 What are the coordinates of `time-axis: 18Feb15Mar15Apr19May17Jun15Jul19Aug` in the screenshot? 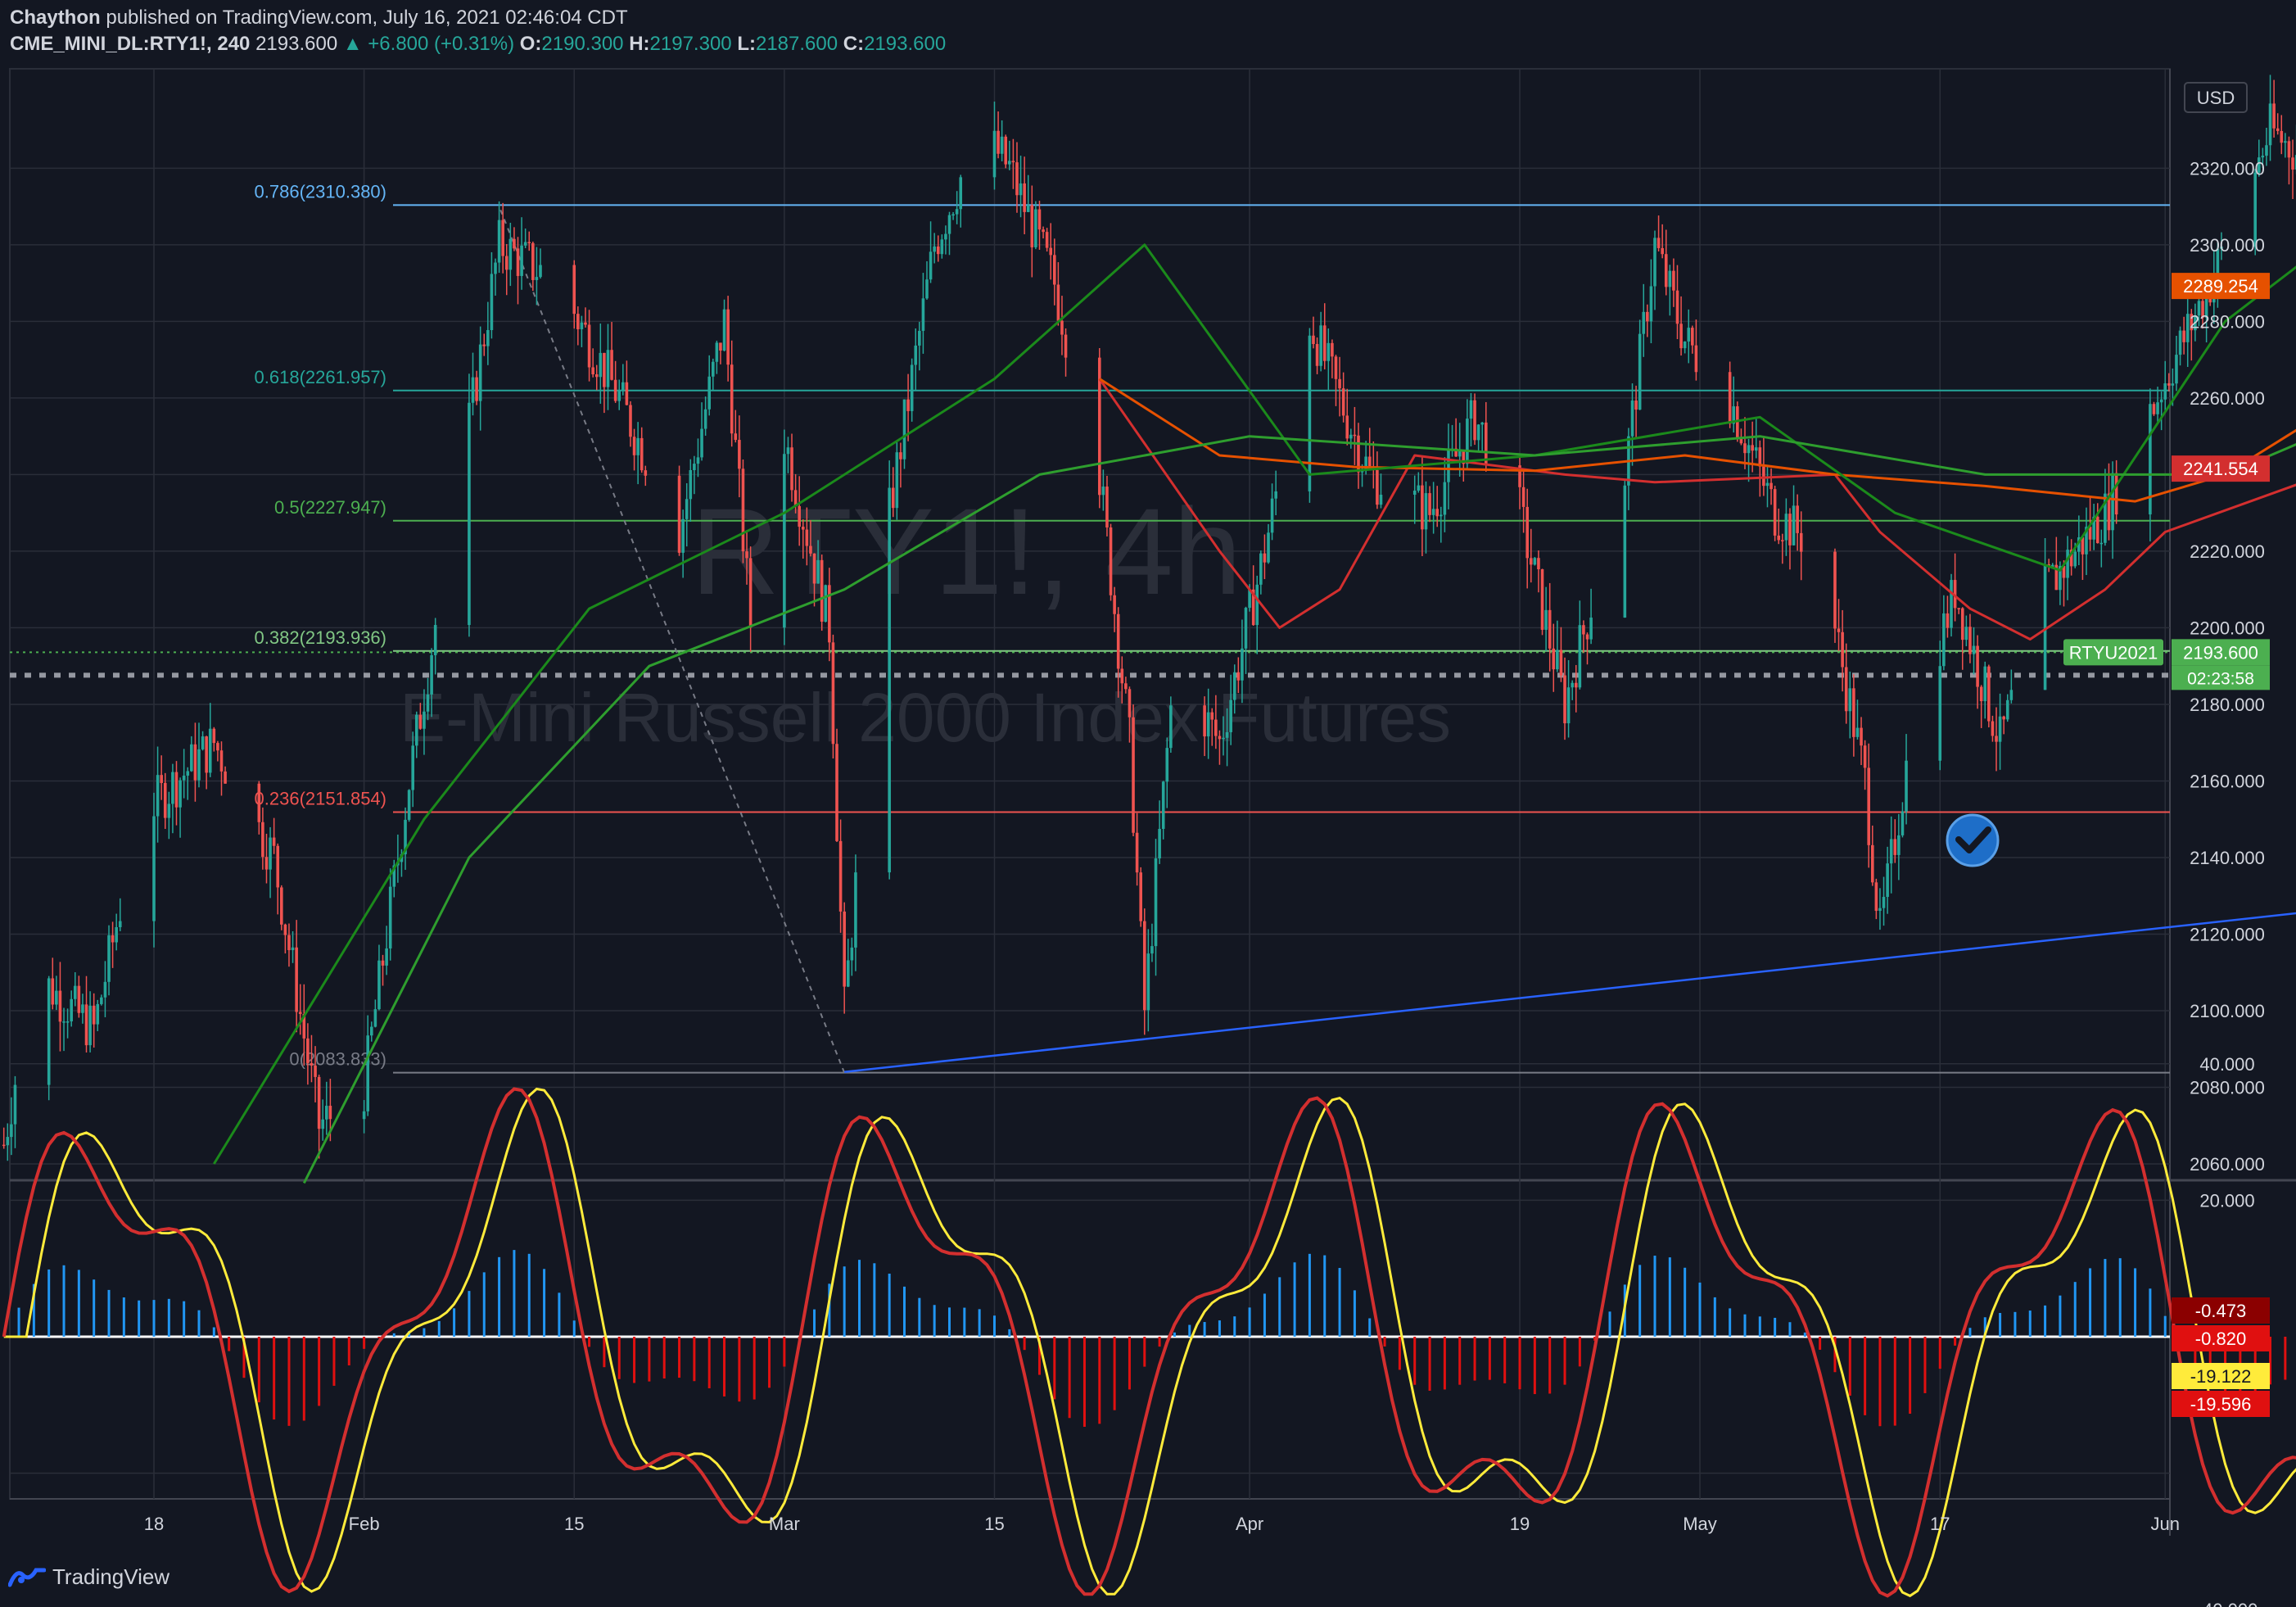 It's located at (1220, 1524).